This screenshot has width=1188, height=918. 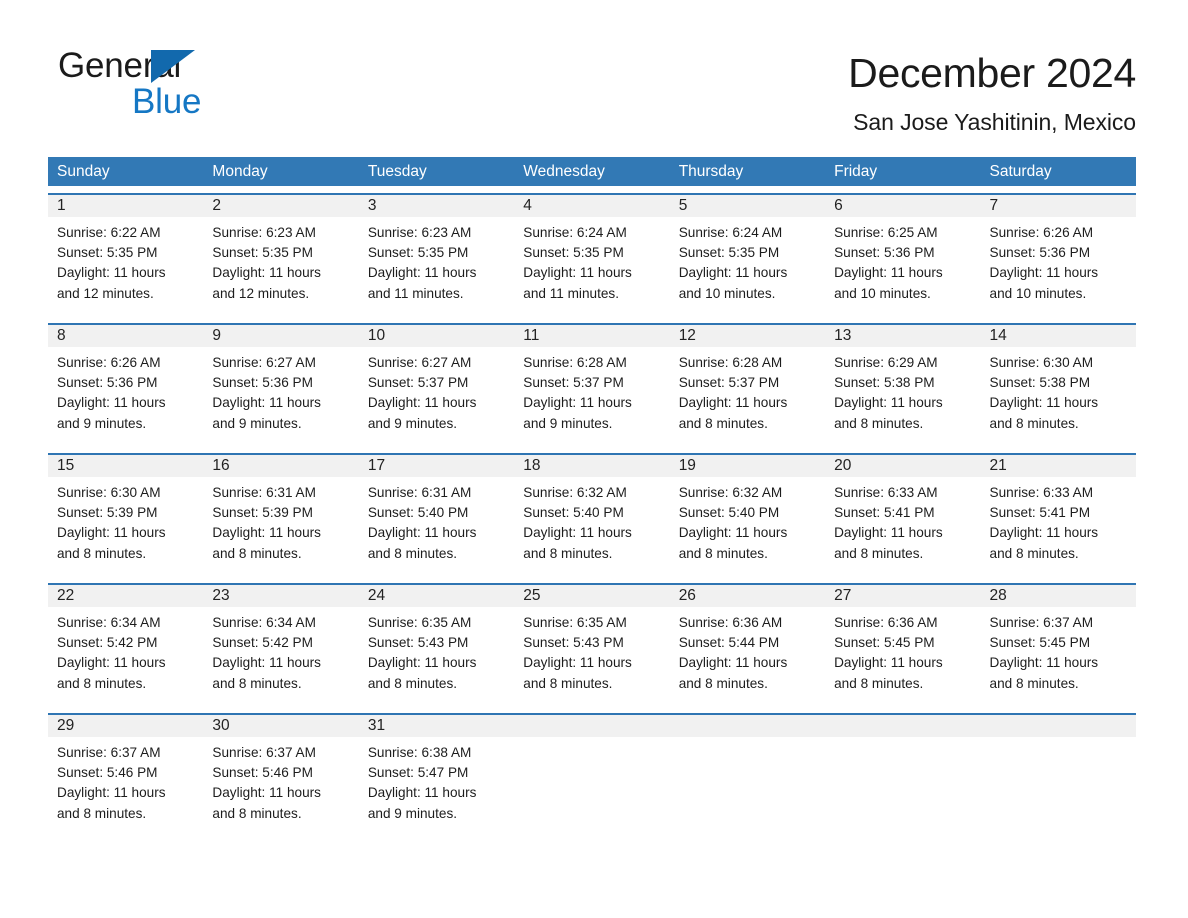 I want to click on weekday-header-sunday: Sunday, so click(x=83, y=171).